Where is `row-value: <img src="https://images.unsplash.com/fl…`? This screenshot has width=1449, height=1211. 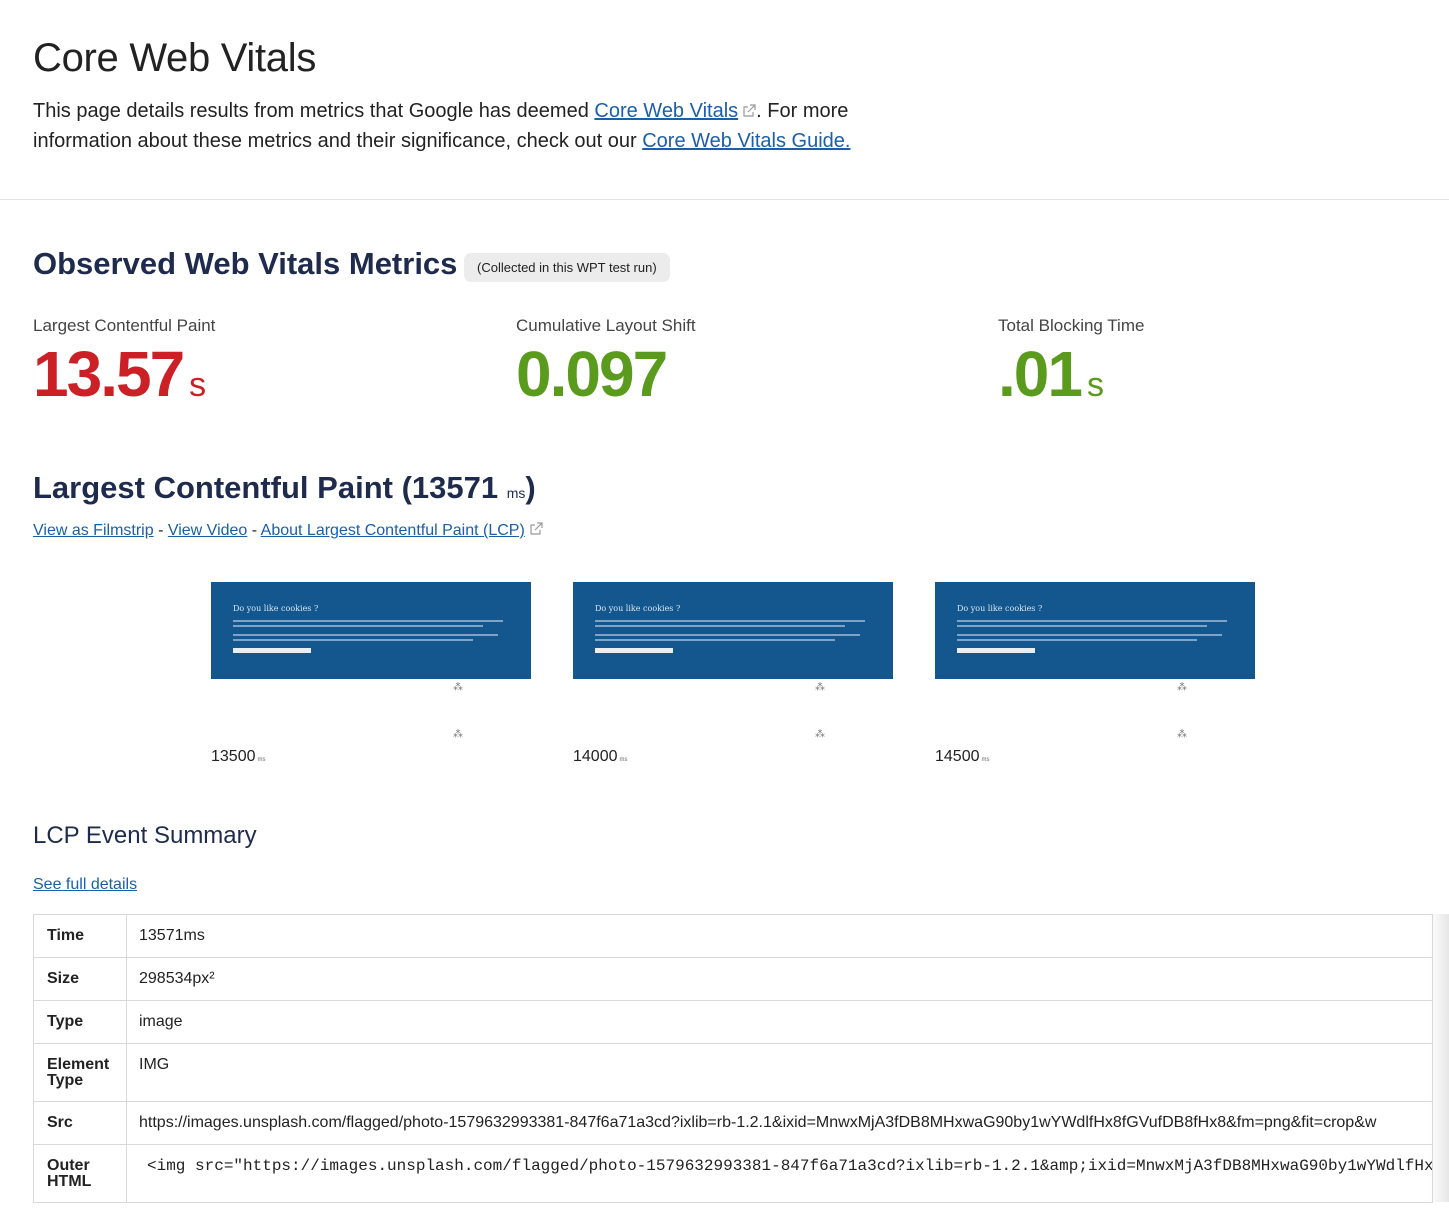 row-value: <img src="https://images.unsplash.com/fl… is located at coordinates (779, 1173).